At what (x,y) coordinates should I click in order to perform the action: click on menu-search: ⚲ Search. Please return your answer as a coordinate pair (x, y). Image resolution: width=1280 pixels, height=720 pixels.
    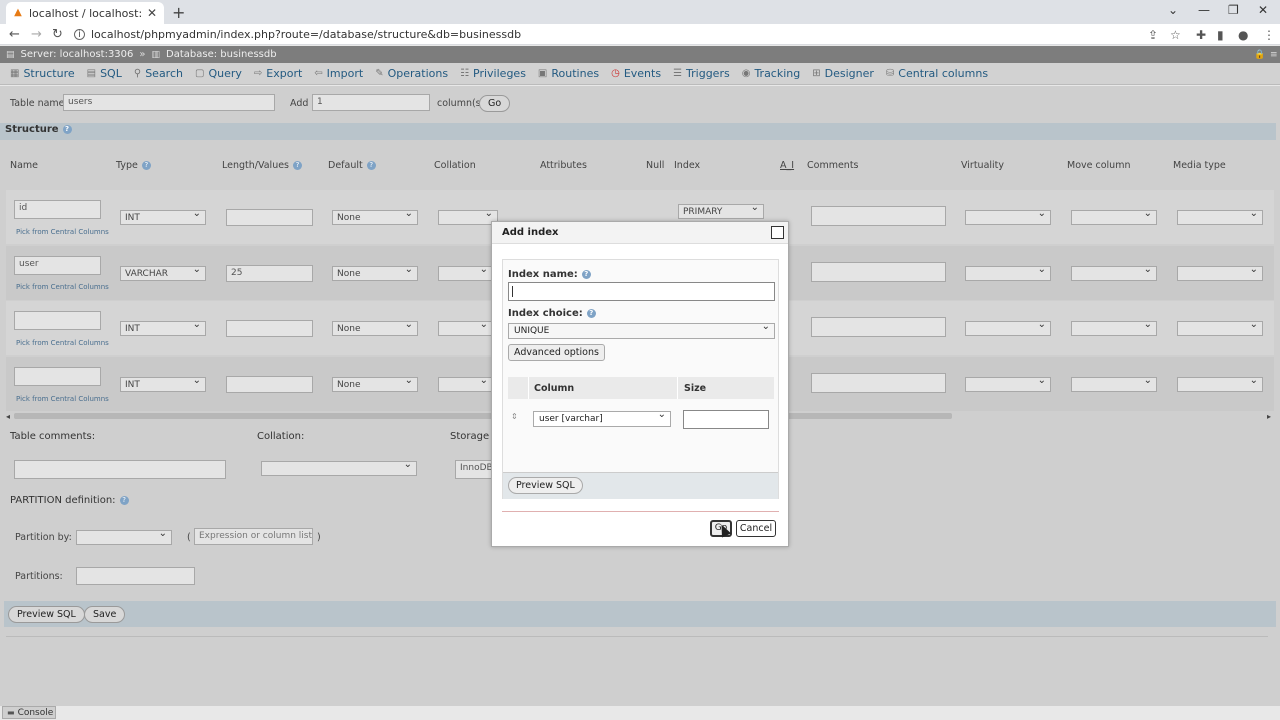
    Looking at the image, I should click on (158, 73).